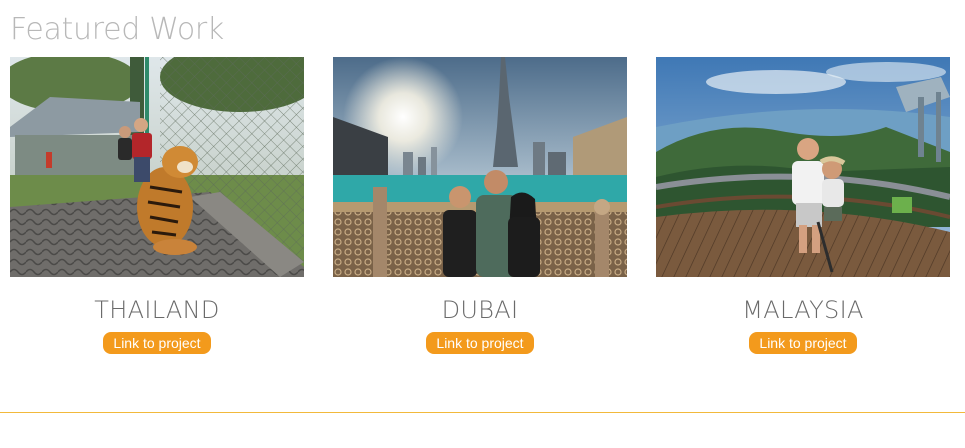 The height and width of the screenshot is (448, 965). I want to click on project-title: THAILAND, so click(157, 310).